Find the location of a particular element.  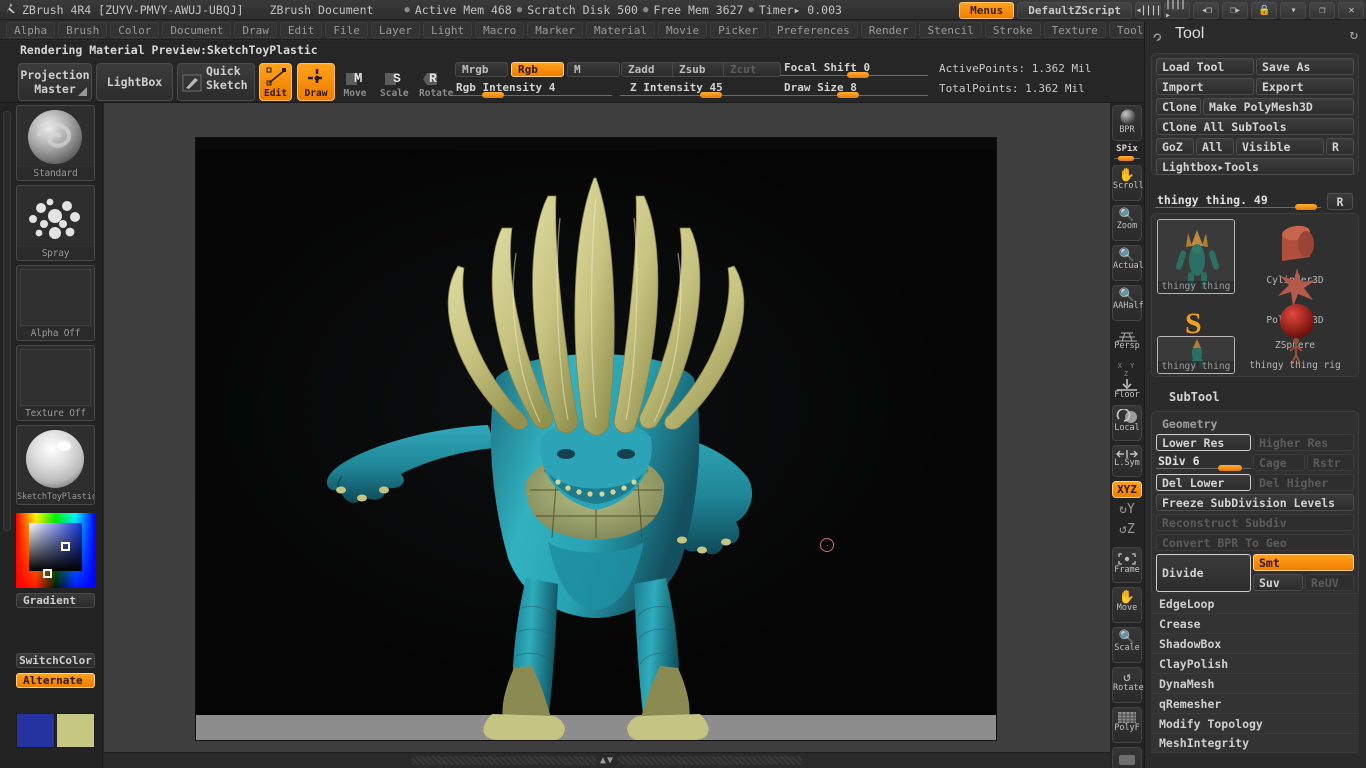

divide-button: Divide is located at coordinates (1203, 573).